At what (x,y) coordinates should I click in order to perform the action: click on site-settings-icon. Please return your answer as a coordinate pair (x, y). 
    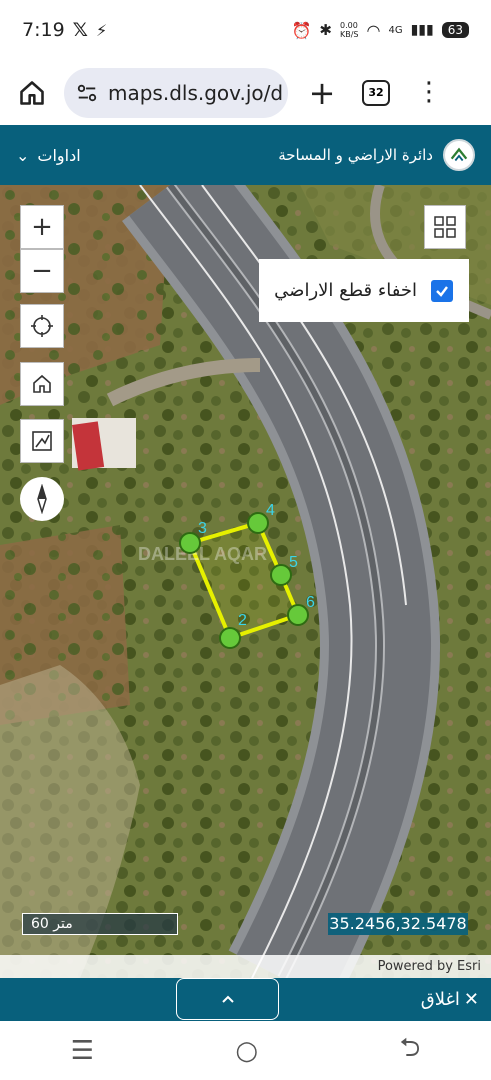
    Looking at the image, I should click on (87, 92).